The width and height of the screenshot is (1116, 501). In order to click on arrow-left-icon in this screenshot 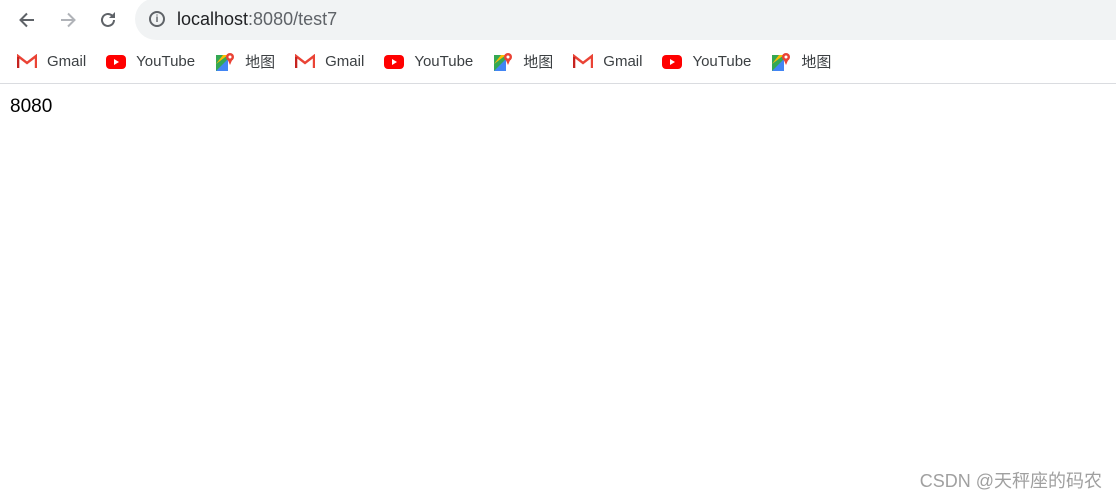, I will do `click(26, 20)`.